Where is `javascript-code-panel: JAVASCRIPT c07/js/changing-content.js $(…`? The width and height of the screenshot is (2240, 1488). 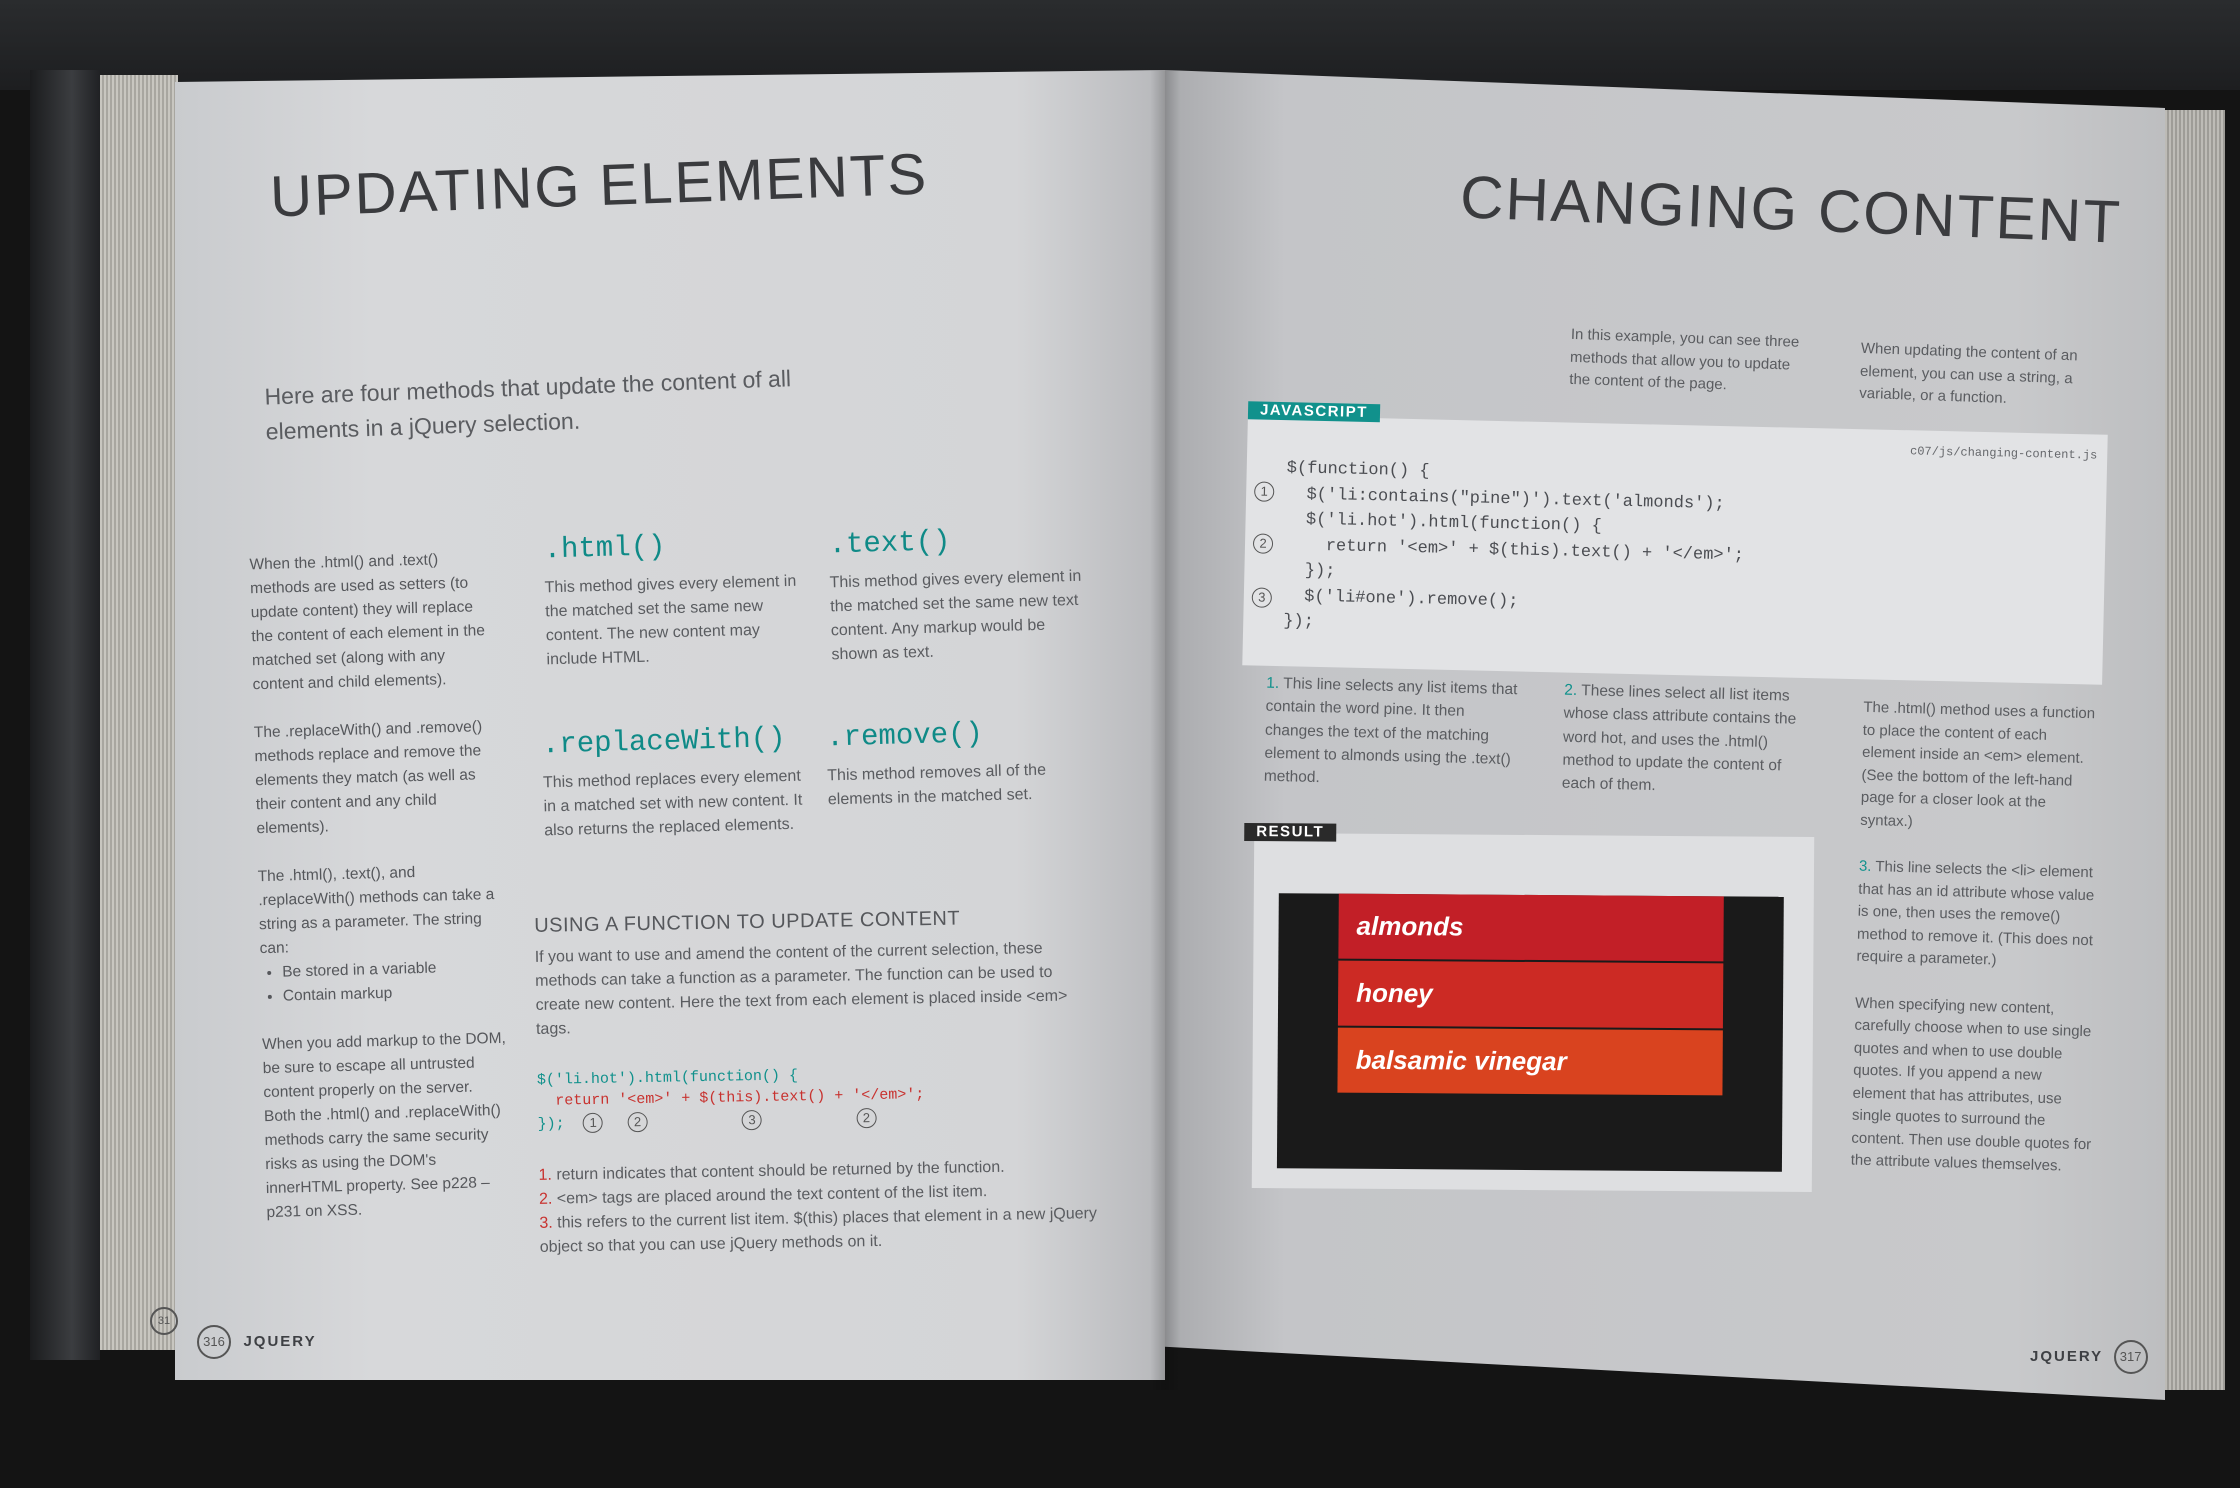 javascript-code-panel: JAVASCRIPT c07/js/changing-content.js $(… is located at coordinates (1675, 543).